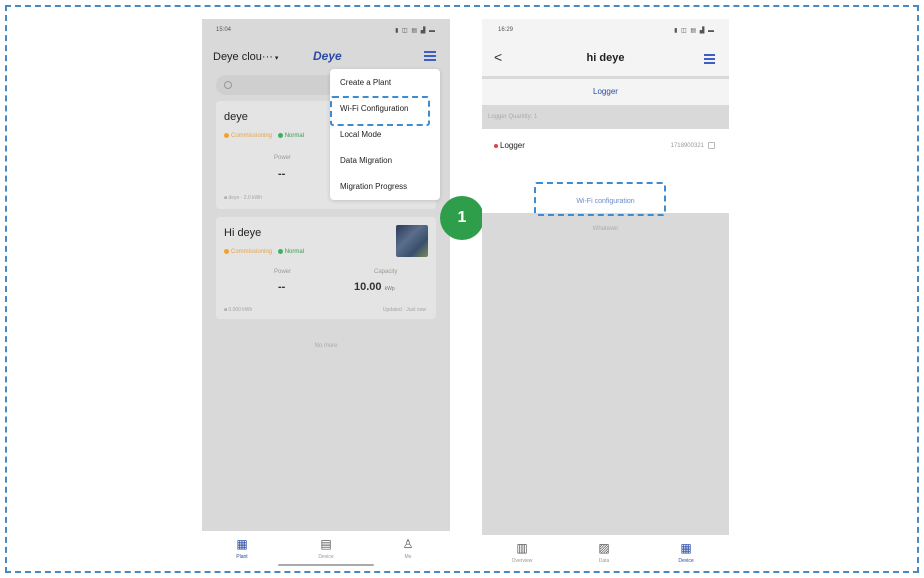  I want to click on tab-plant: ▦ Plant, so click(242, 548).